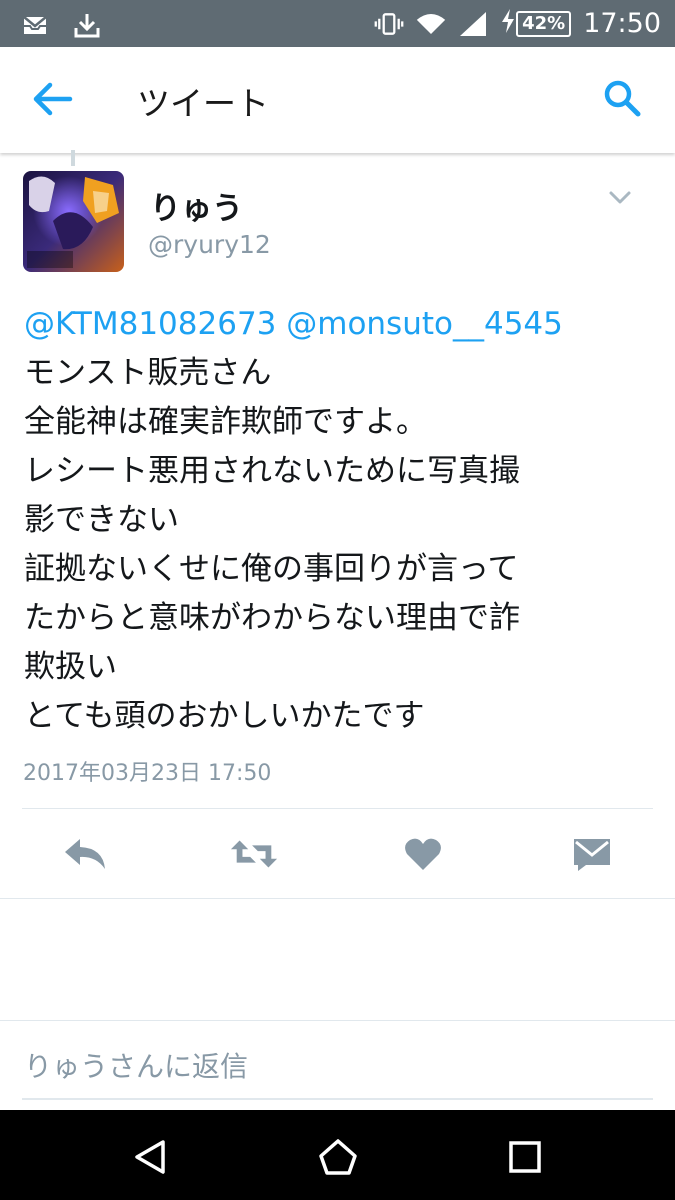  I want to click on search-icon, so click(622, 98).